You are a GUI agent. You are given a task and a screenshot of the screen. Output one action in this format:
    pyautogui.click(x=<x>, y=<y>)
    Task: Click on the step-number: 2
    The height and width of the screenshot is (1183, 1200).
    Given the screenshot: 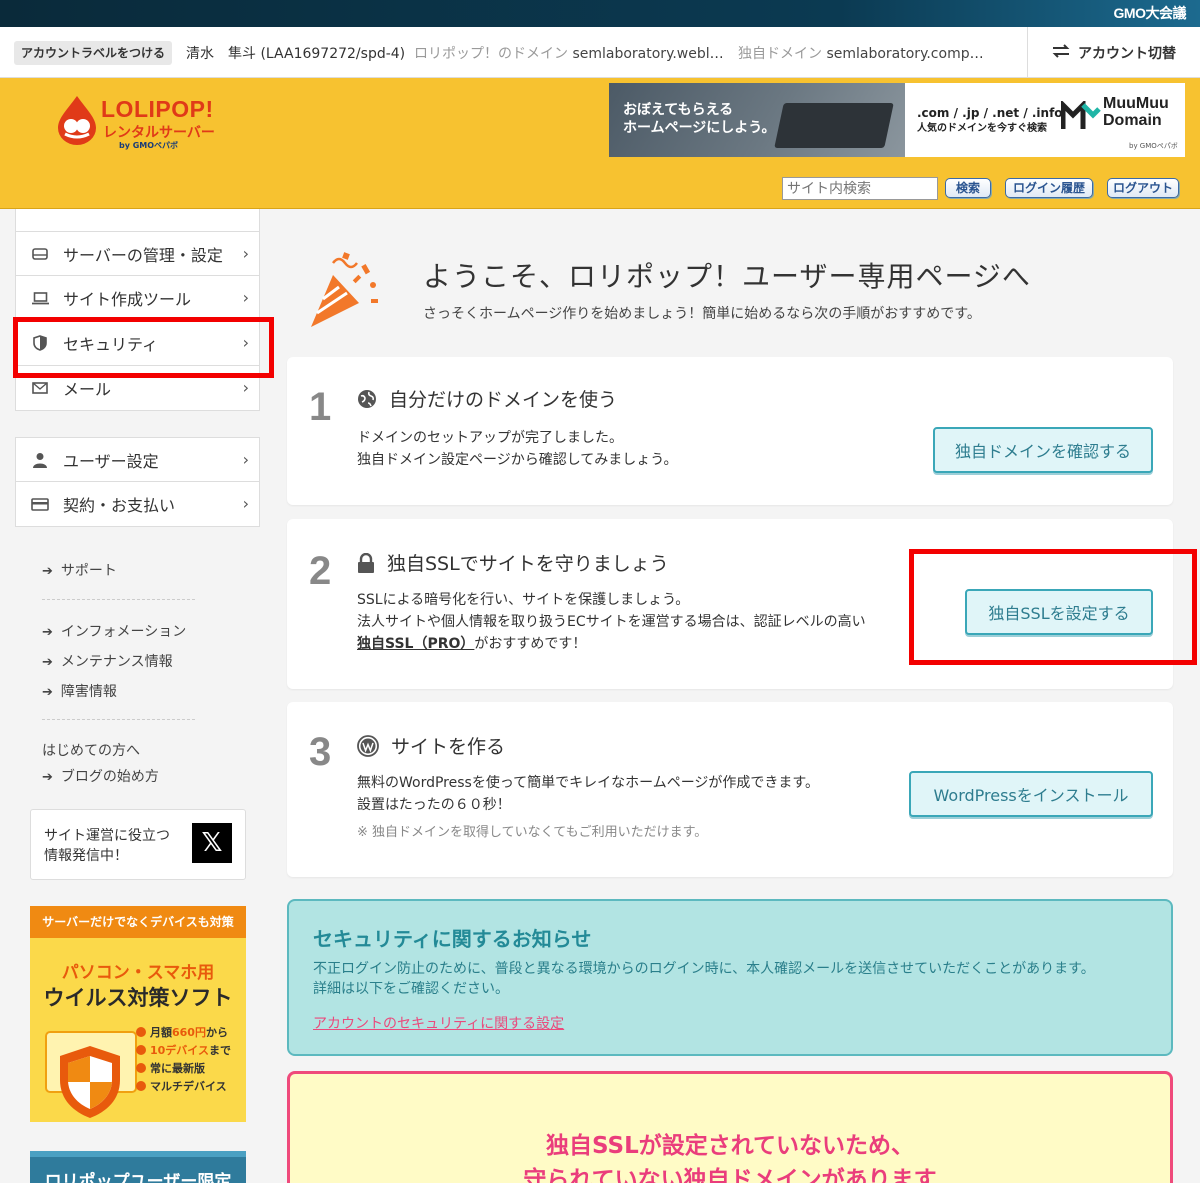 What is the action you would take?
    pyautogui.click(x=320, y=571)
    